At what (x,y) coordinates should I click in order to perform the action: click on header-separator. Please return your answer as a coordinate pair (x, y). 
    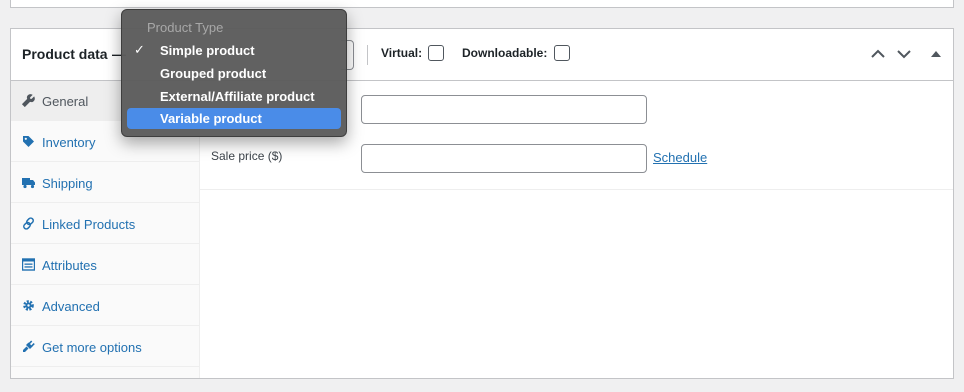
    Looking at the image, I should click on (367, 55).